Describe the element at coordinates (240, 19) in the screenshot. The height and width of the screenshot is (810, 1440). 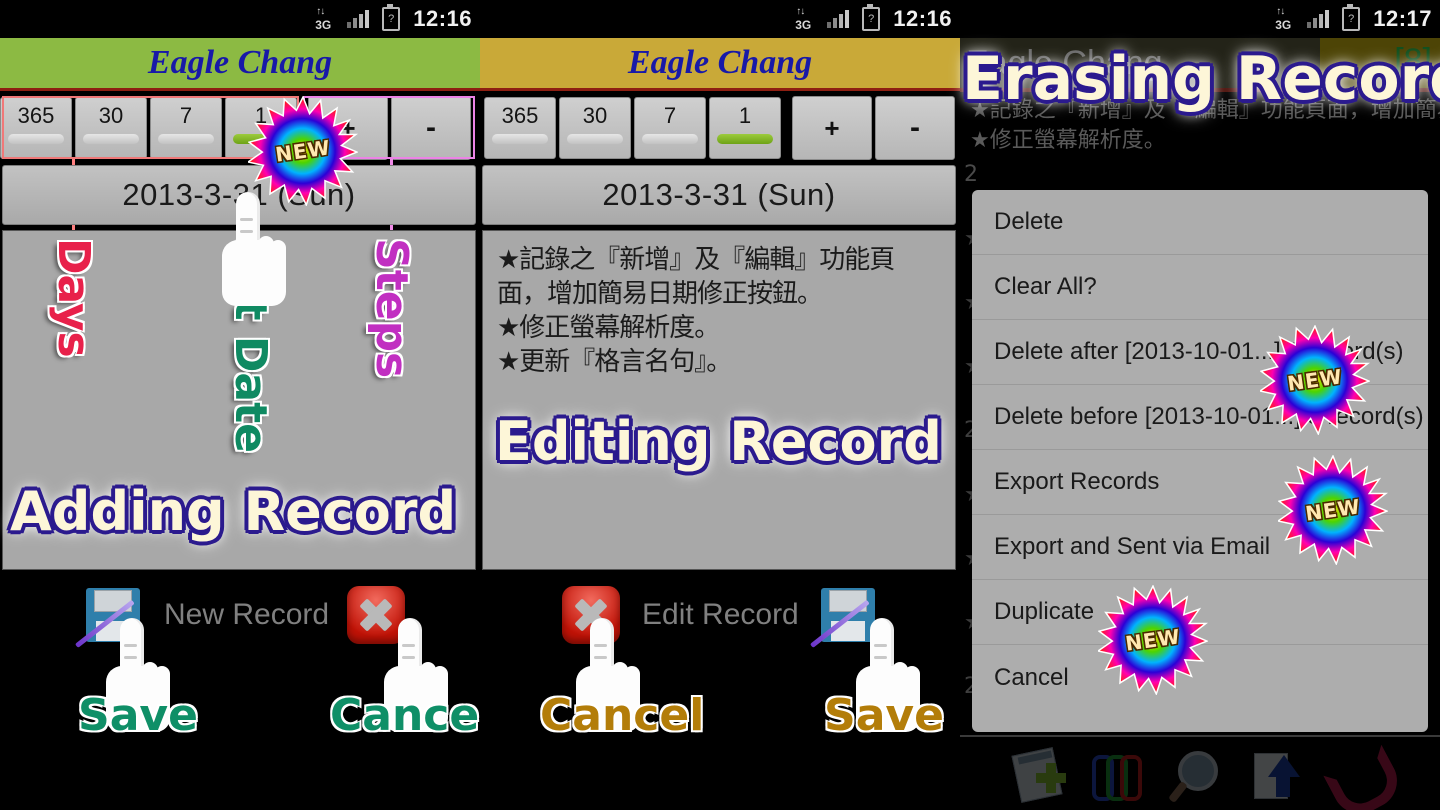
I see `status-bar-left: ↑↓ 3G ? 12:16` at that location.